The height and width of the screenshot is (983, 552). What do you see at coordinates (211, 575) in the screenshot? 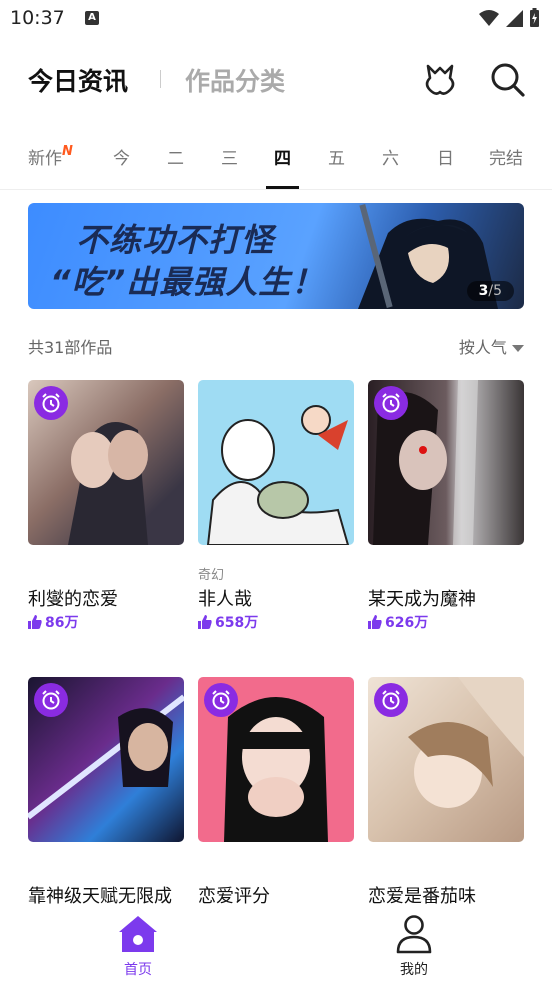
I see `comic-genre: 奇幻` at bounding box center [211, 575].